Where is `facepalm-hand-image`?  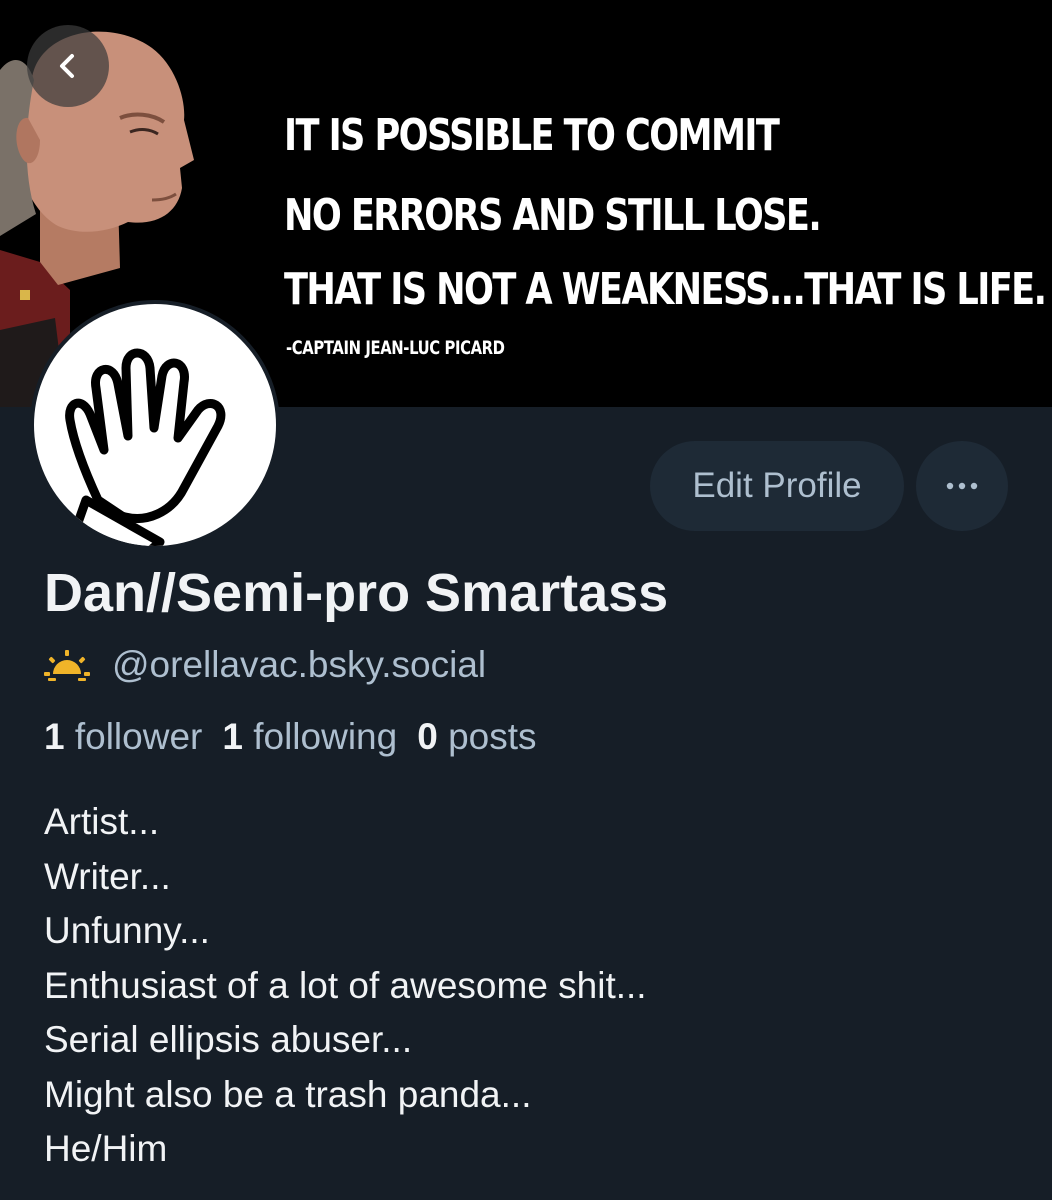
facepalm-hand-image is located at coordinates (145, 447).